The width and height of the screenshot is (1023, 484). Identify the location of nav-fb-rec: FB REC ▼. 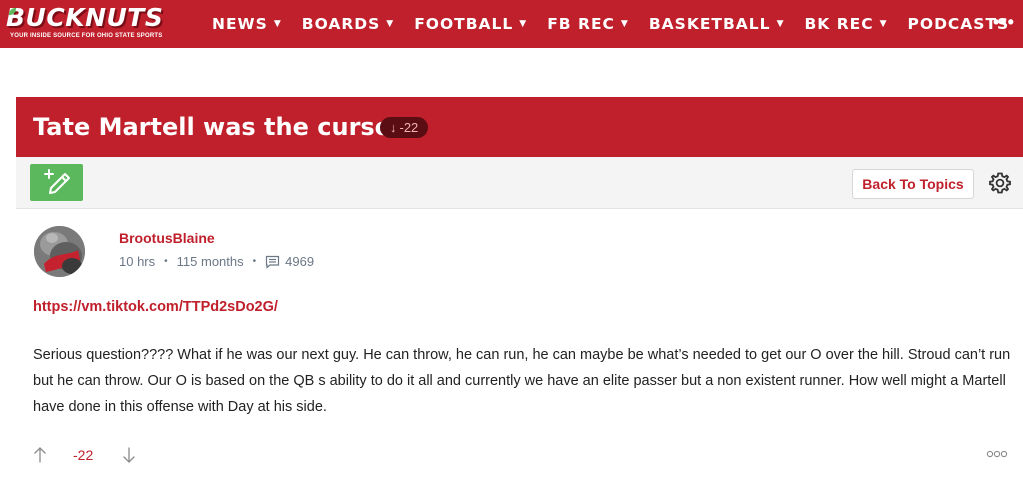
(588, 24).